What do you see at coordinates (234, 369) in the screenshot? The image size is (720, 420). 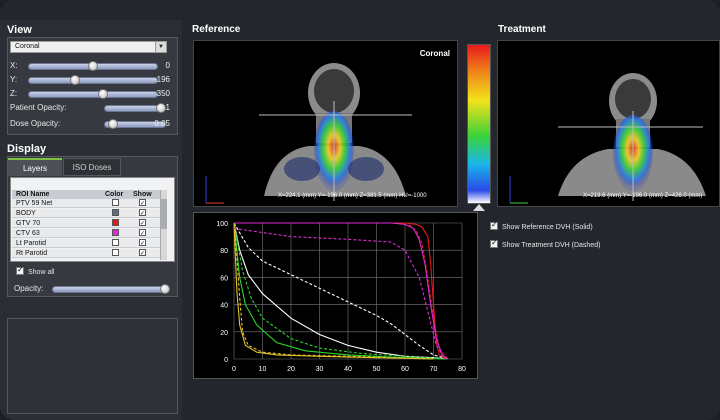 I see `x-tick-label: 0` at bounding box center [234, 369].